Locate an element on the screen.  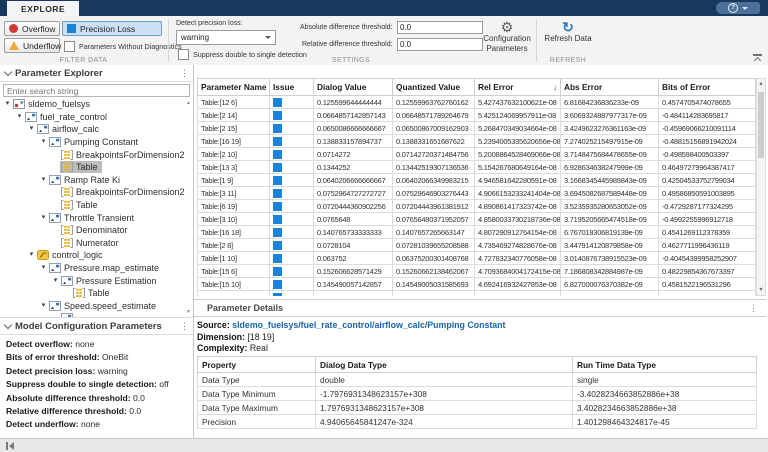
tree-item-numerator: Numerator is located at coordinates (96, 243).